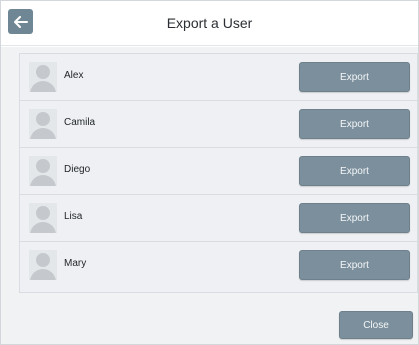  I want to click on user-name: Camila, so click(80, 122).